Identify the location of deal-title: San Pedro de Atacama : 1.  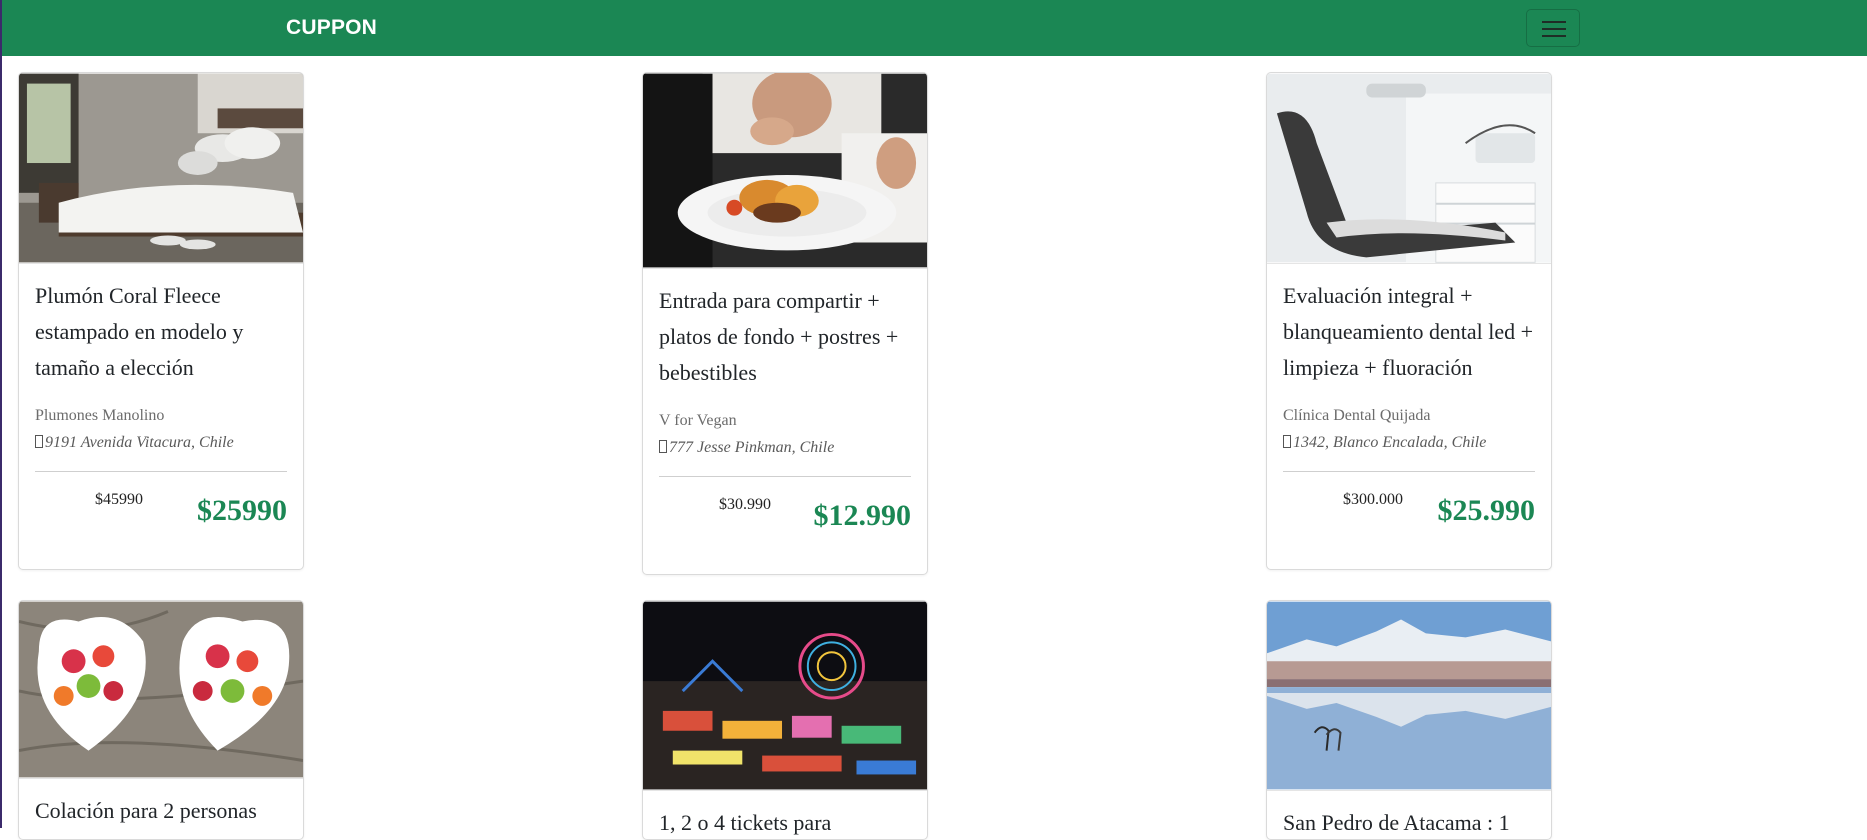
(1409, 822).